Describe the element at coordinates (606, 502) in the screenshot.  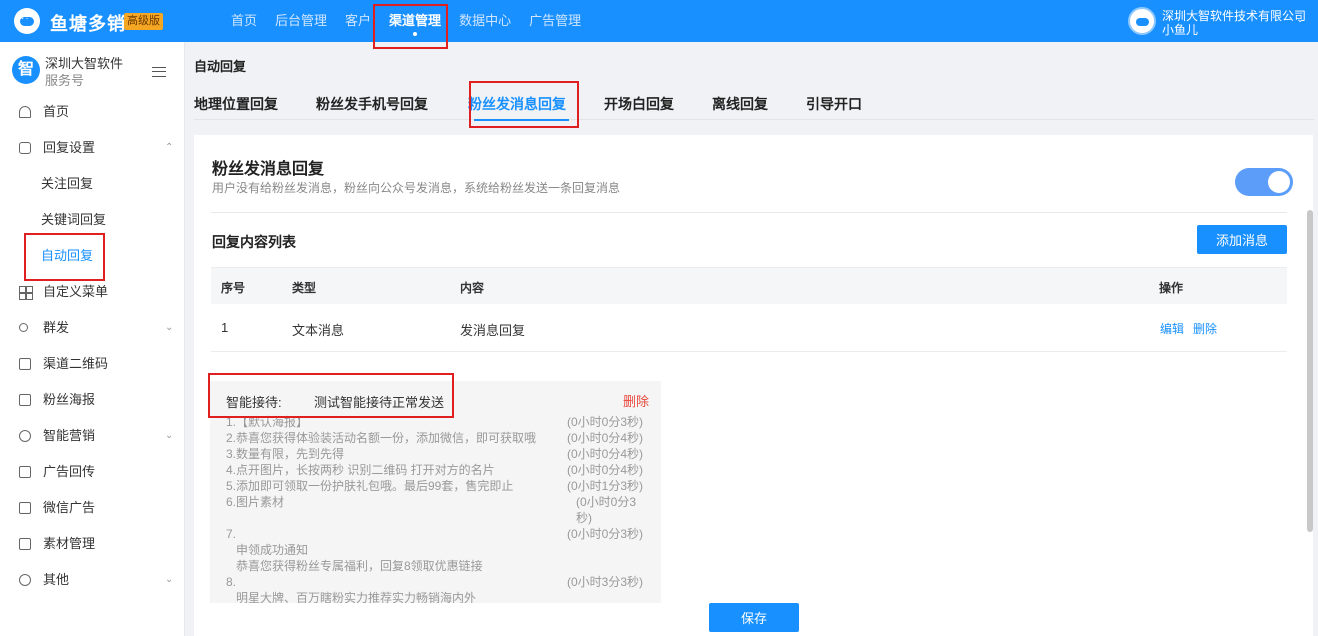
I see `delay-time: (0小时0分3` at that location.